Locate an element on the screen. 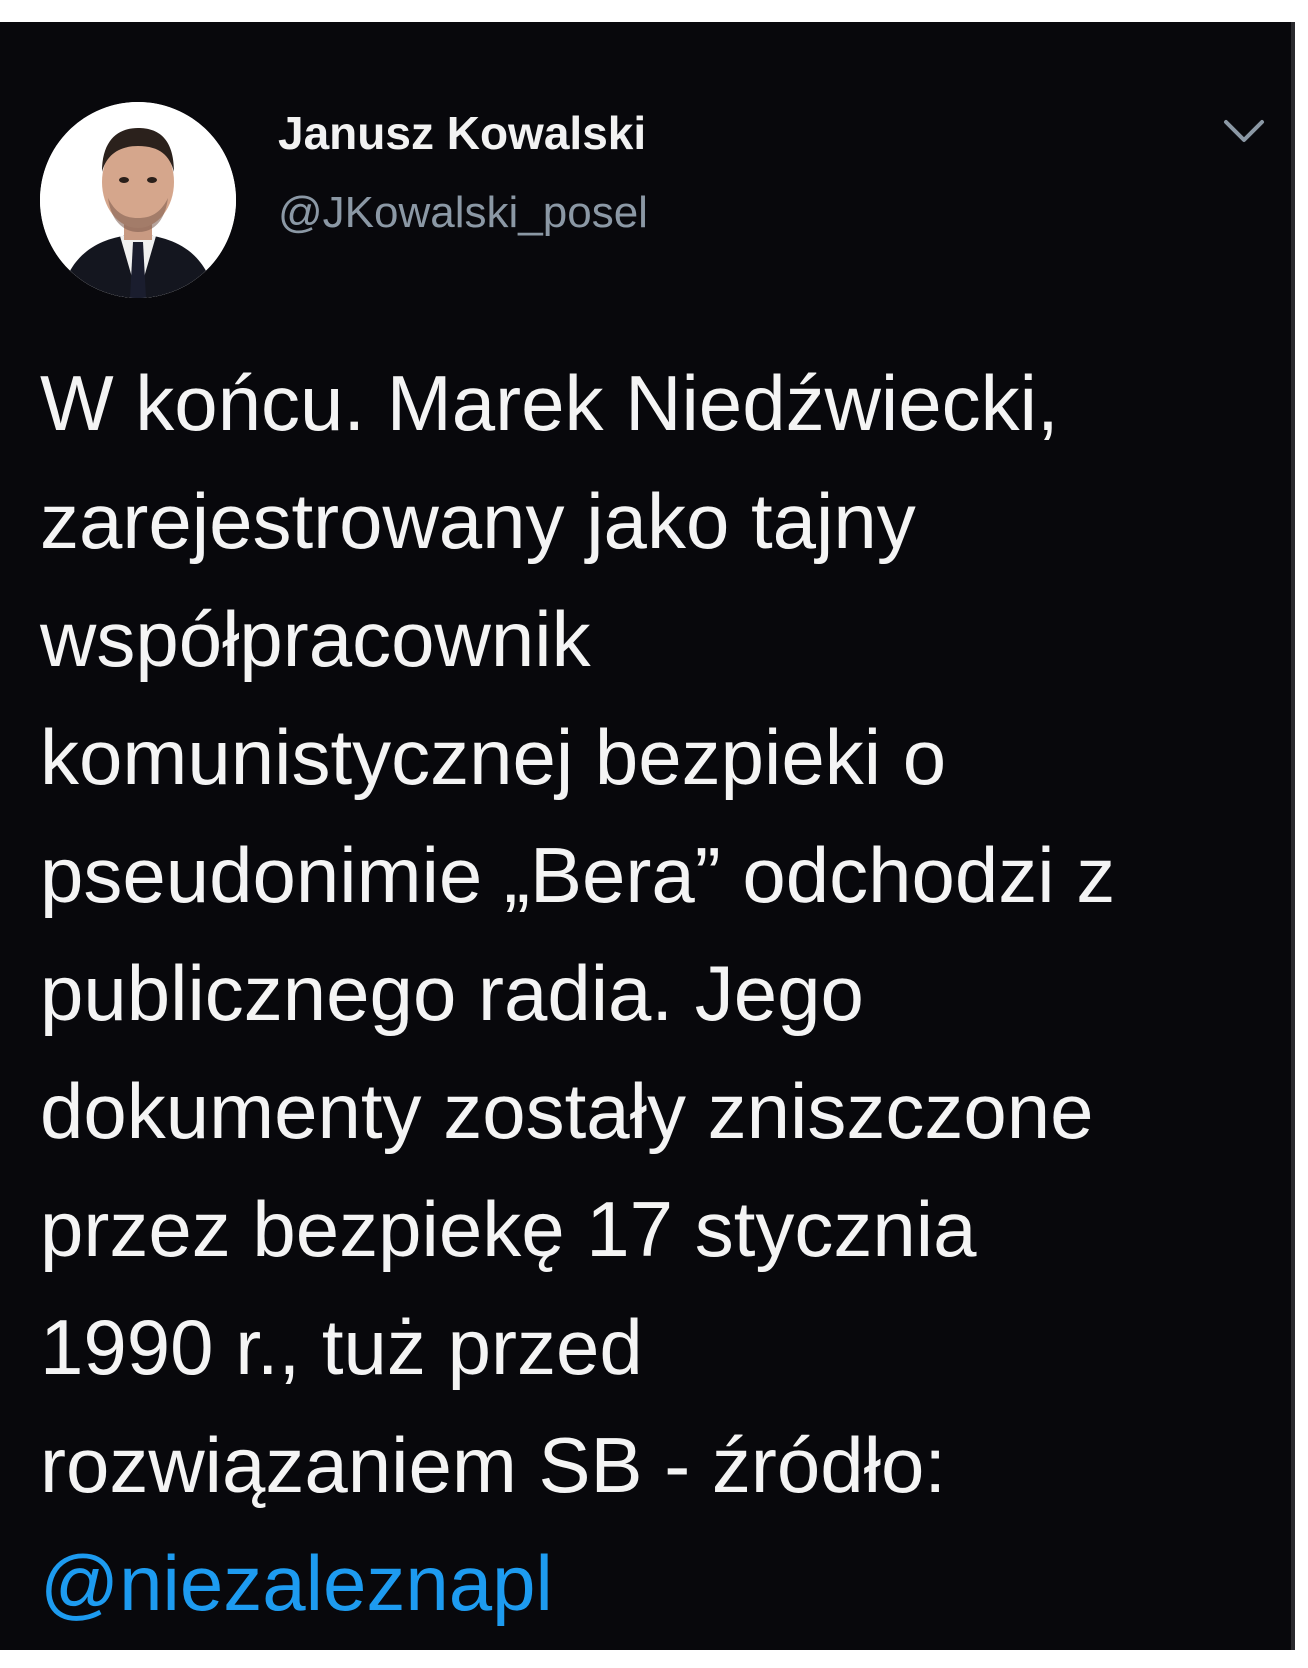 The width and height of the screenshot is (1308, 1668). mention-link: @niezaleznapl is located at coordinates (660, 1583).